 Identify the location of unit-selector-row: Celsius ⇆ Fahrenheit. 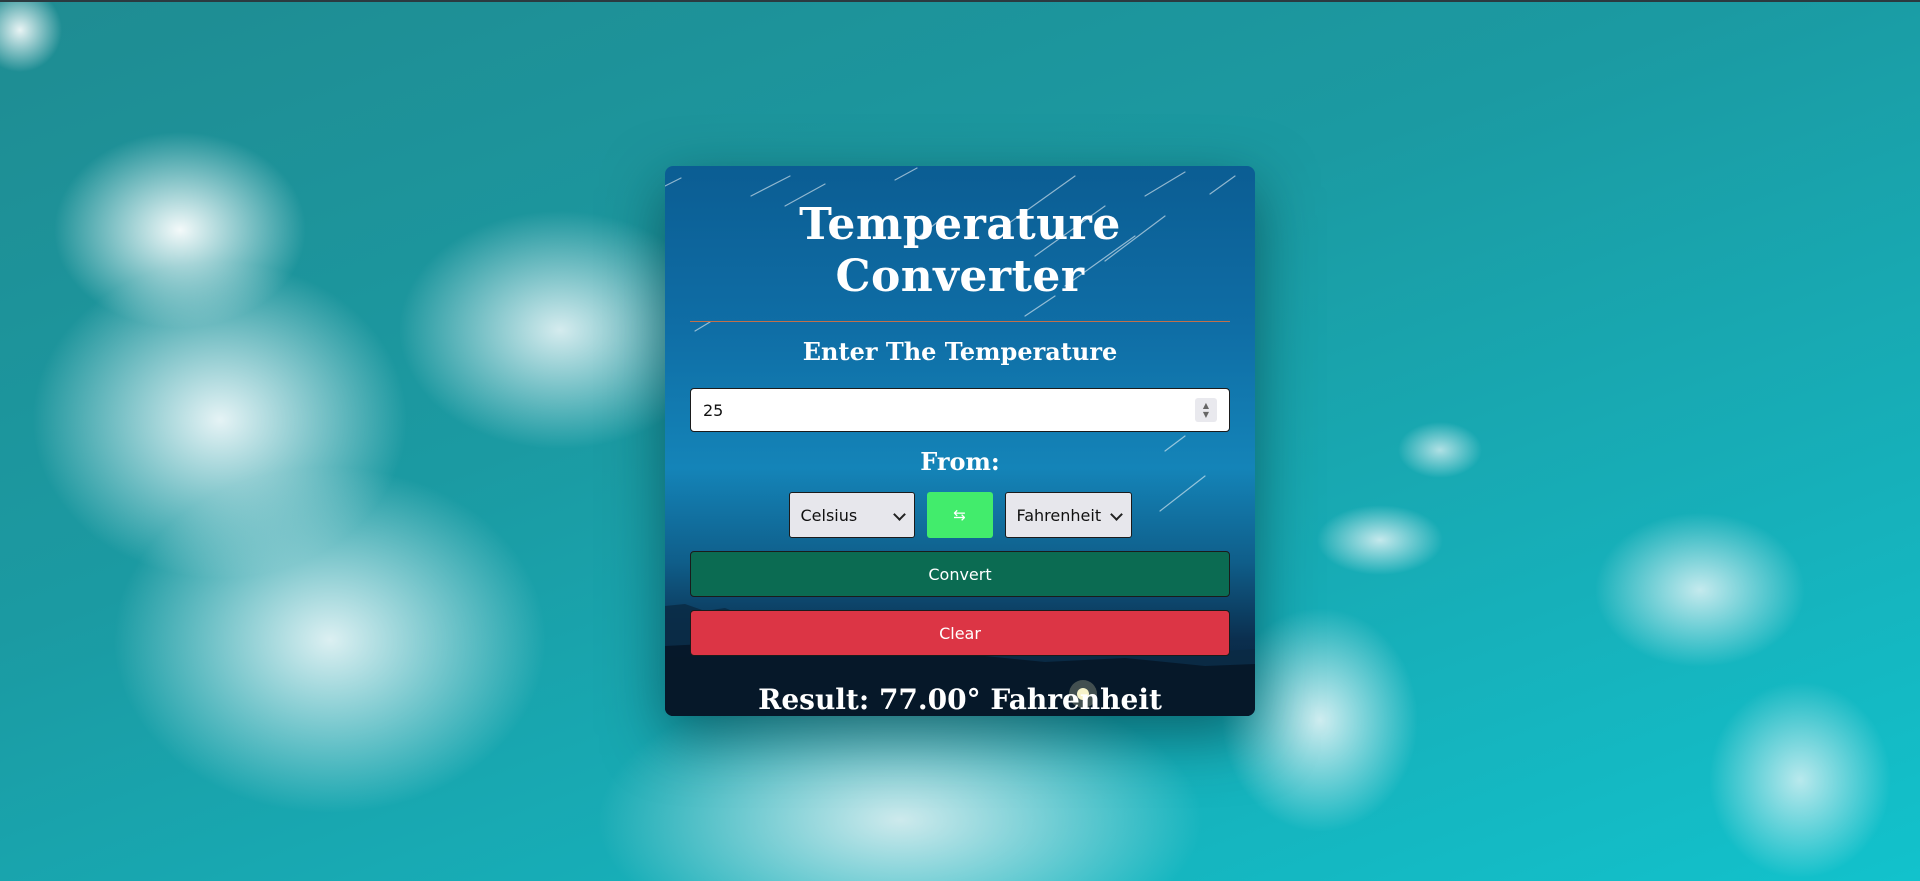
(960, 515).